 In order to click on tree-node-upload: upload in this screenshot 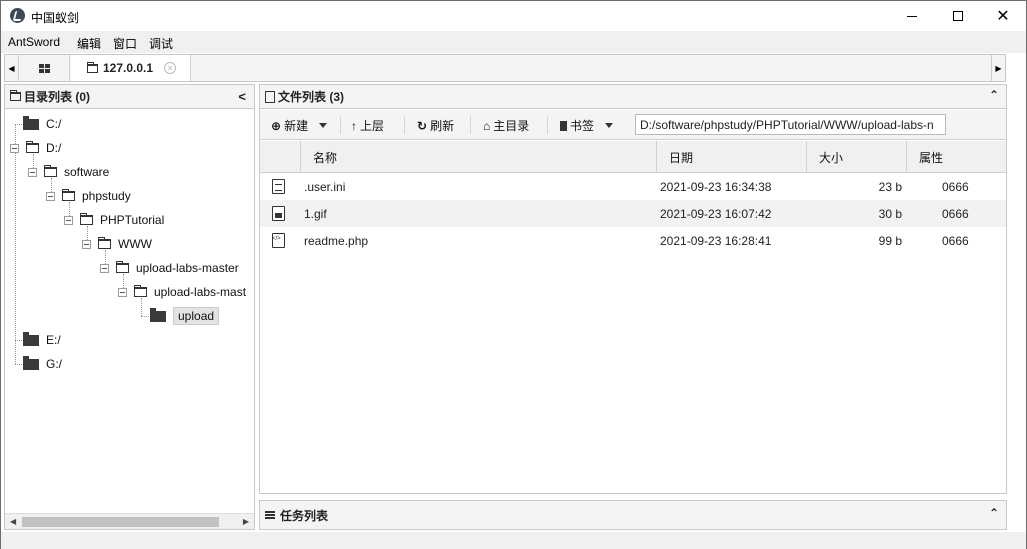, I will do `click(185, 316)`.